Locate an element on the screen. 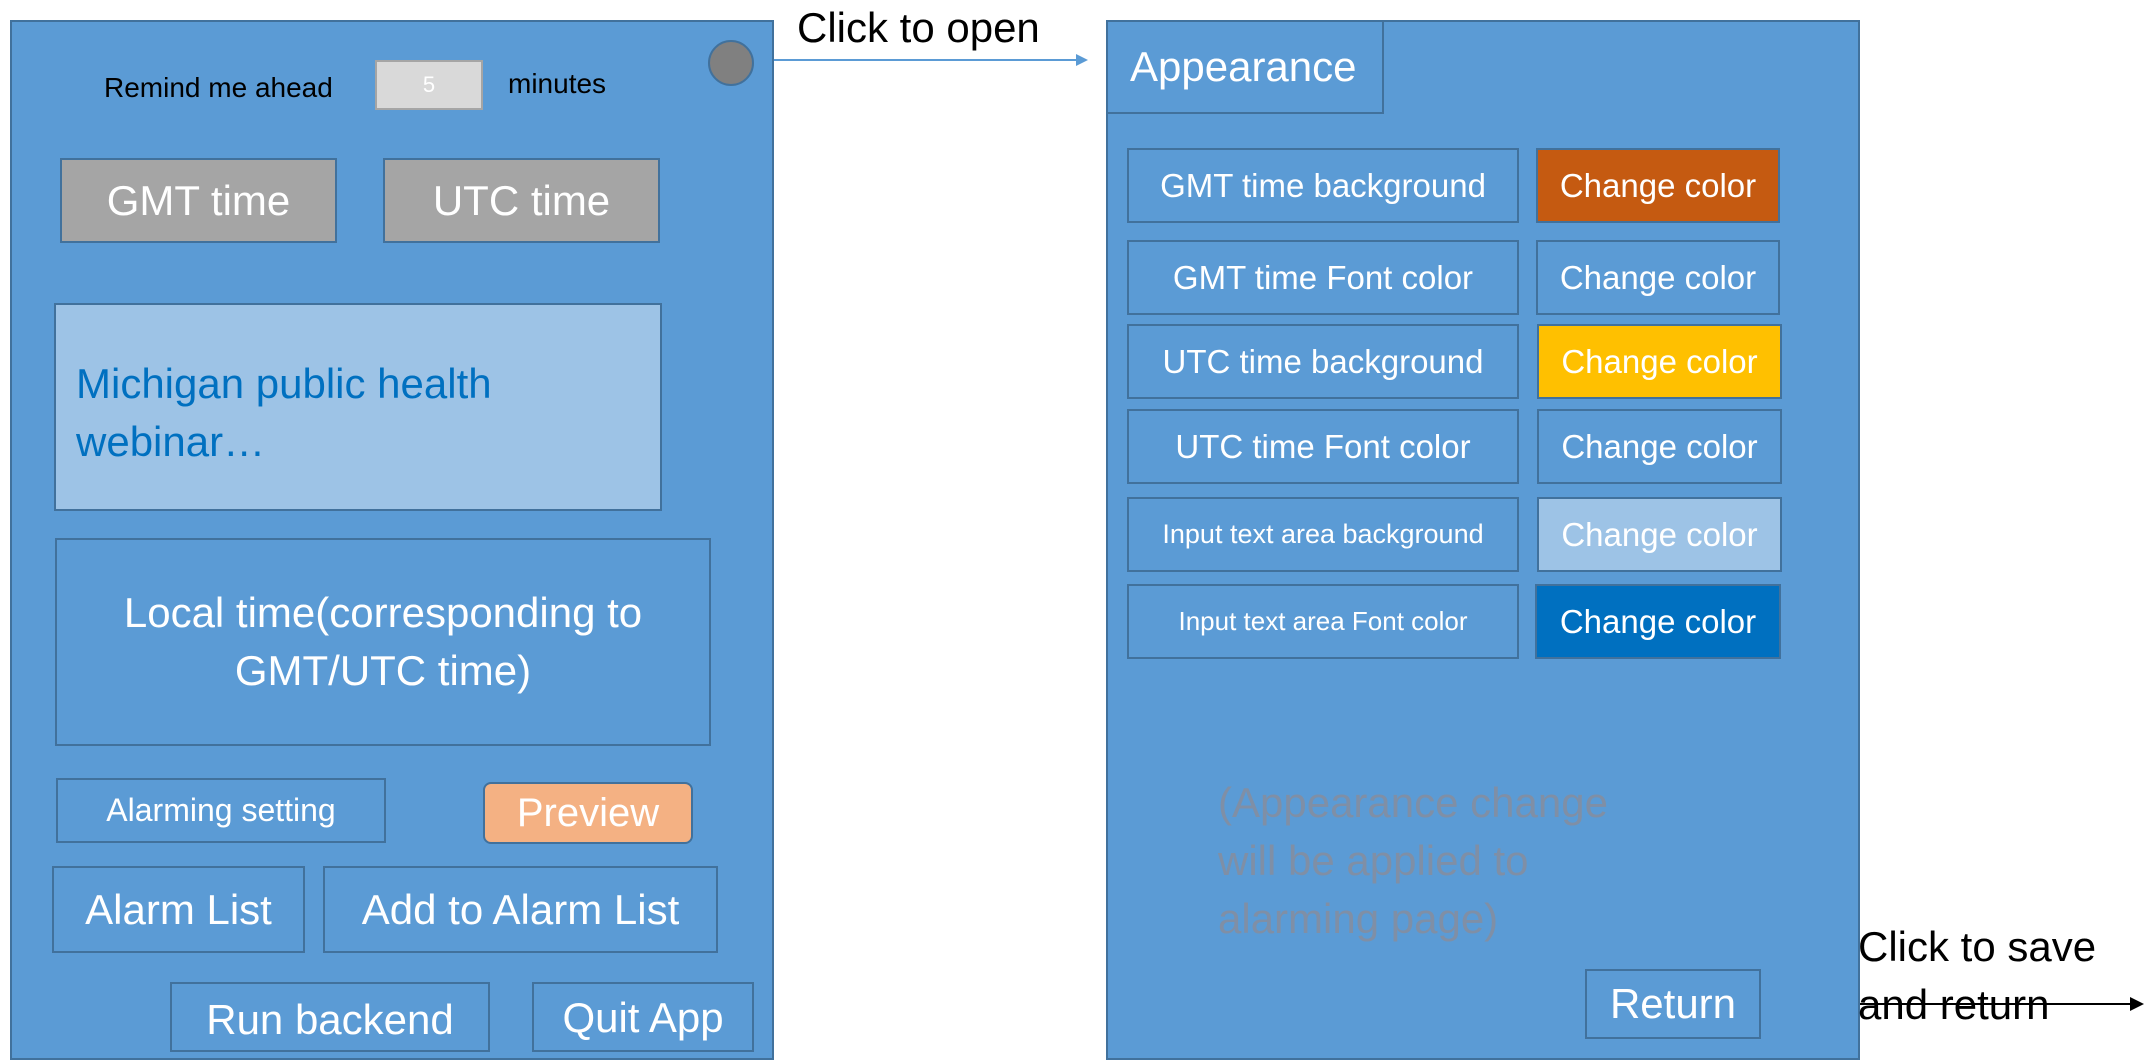 The height and width of the screenshot is (1060, 2148). add-to-alarm-list-button: Add to Alarm List is located at coordinates (520, 909).